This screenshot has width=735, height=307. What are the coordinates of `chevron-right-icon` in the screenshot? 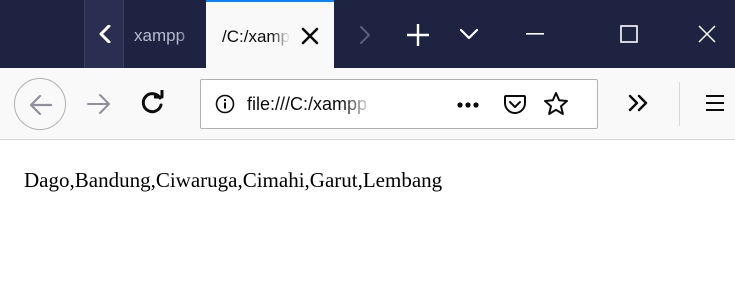 It's located at (365, 35).